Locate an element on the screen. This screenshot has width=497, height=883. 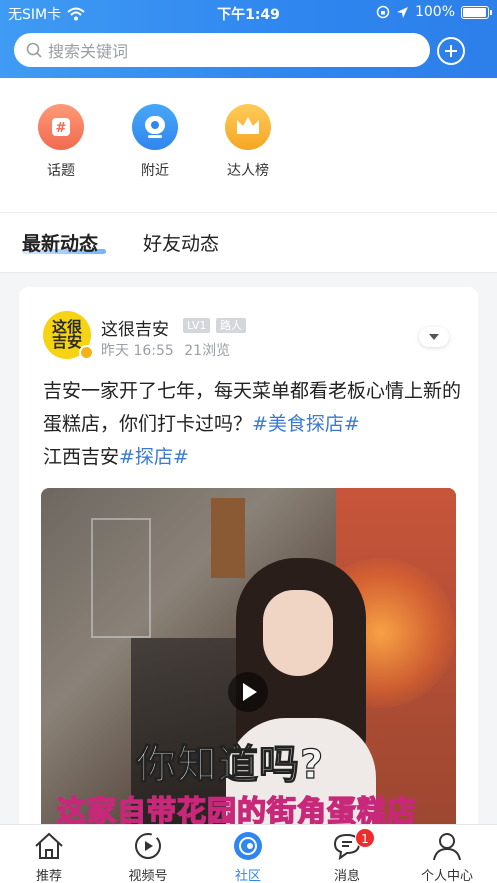
location-arrow-icon is located at coordinates (402, 12).